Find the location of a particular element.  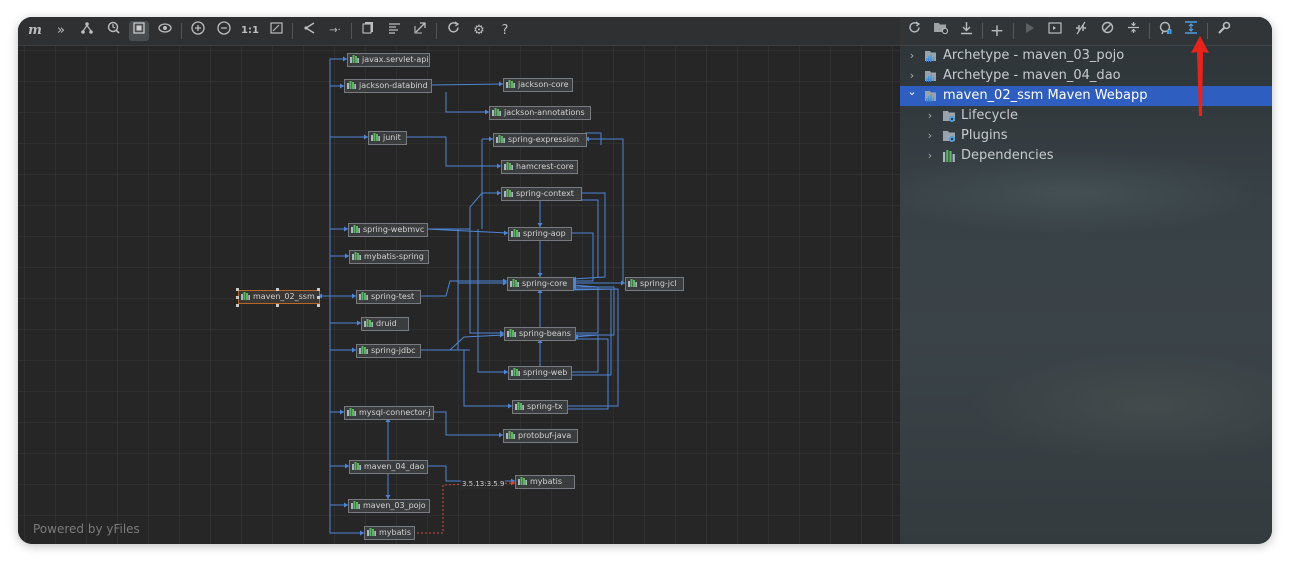

run-icon is located at coordinates (1029, 31).